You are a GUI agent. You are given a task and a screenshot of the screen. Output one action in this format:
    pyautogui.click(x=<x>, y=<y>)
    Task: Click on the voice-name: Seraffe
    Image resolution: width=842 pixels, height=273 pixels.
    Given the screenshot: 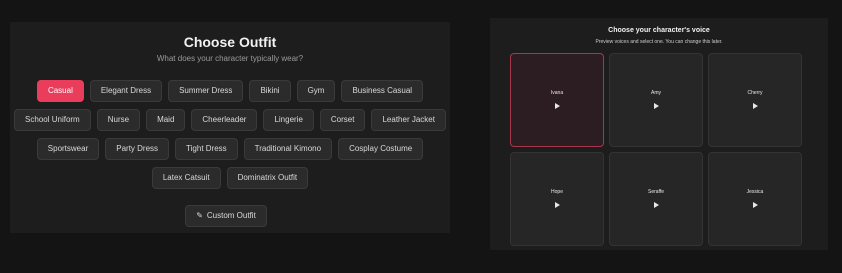 What is the action you would take?
    pyautogui.click(x=656, y=192)
    